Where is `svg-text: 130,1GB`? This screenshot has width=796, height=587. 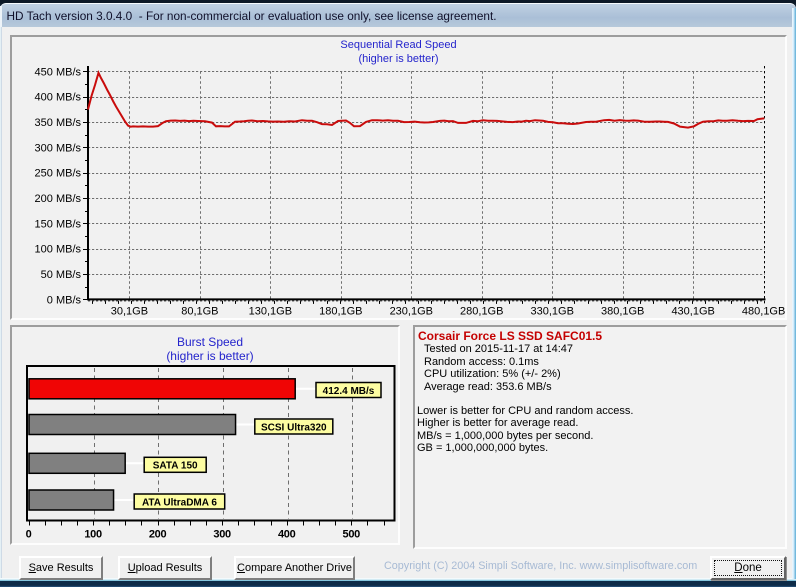 svg-text: 130,1GB is located at coordinates (270, 311).